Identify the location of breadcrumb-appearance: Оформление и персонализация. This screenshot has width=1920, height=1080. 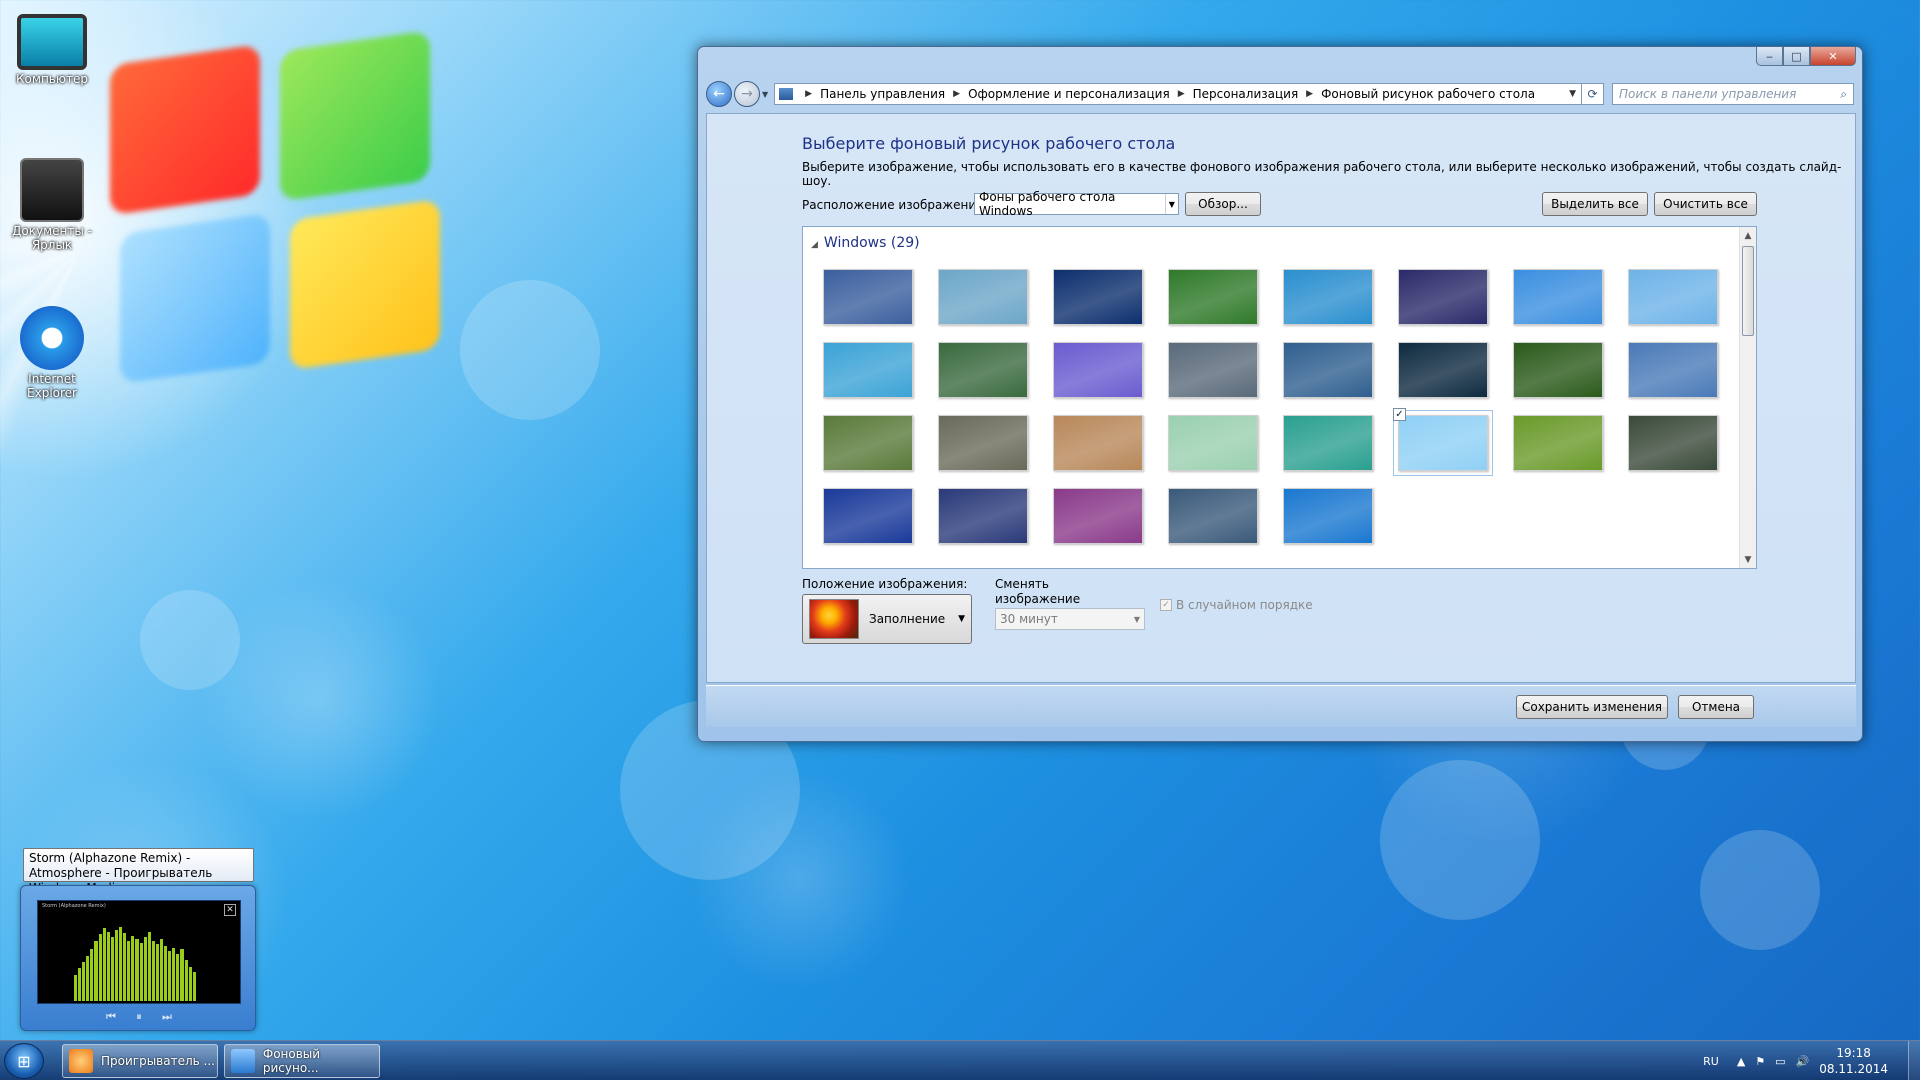
(1069, 94).